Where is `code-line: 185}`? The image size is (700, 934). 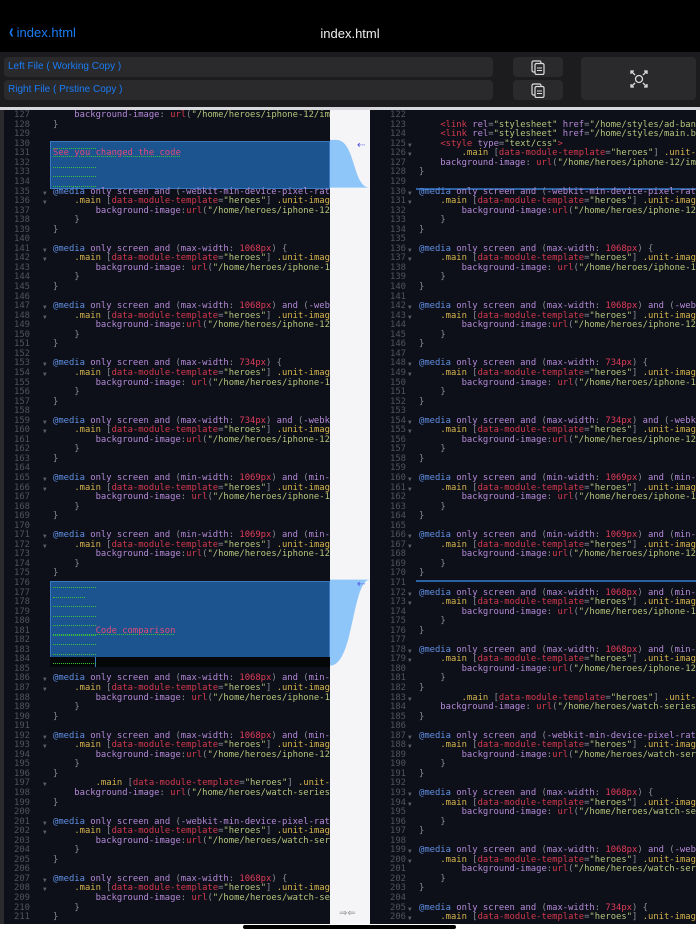 code-line: 185} is located at coordinates (533, 717).